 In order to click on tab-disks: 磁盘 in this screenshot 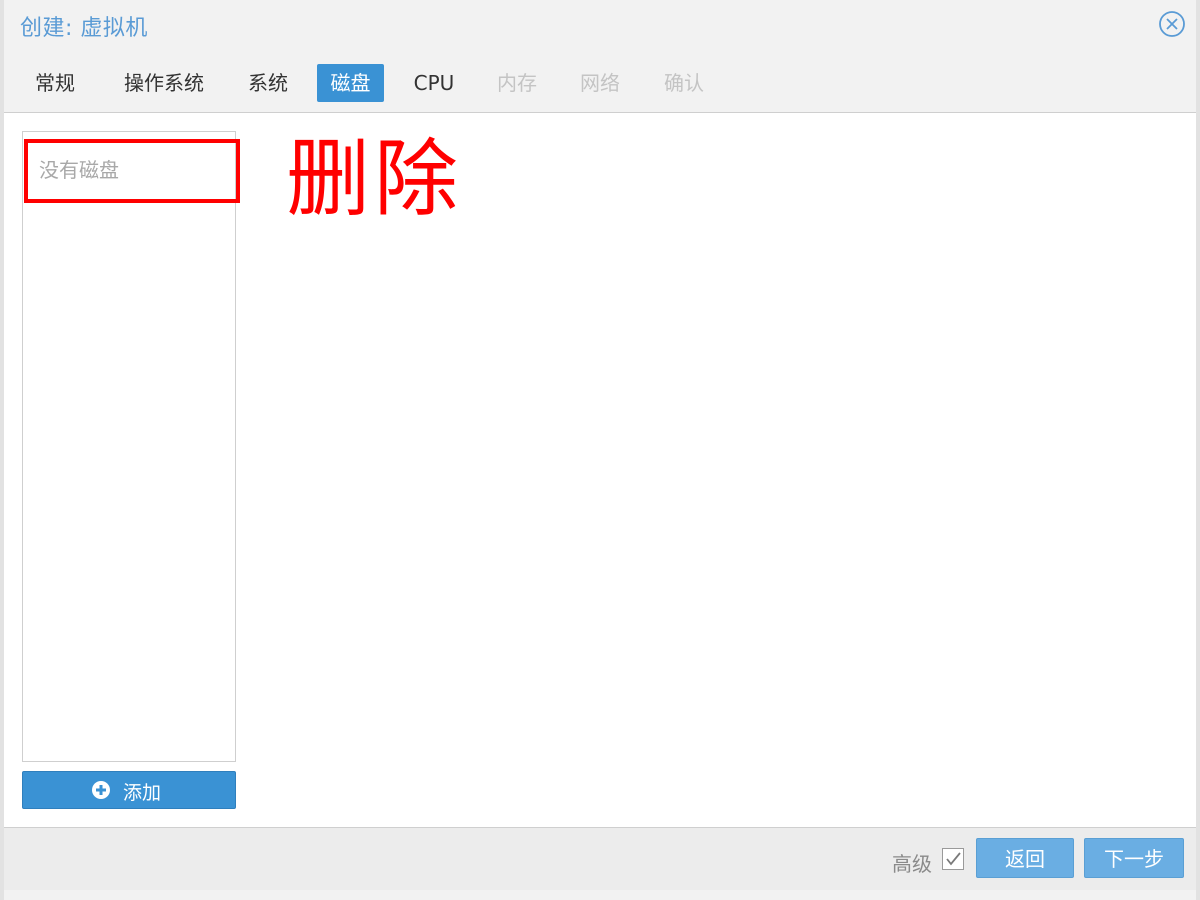, I will do `click(350, 83)`.